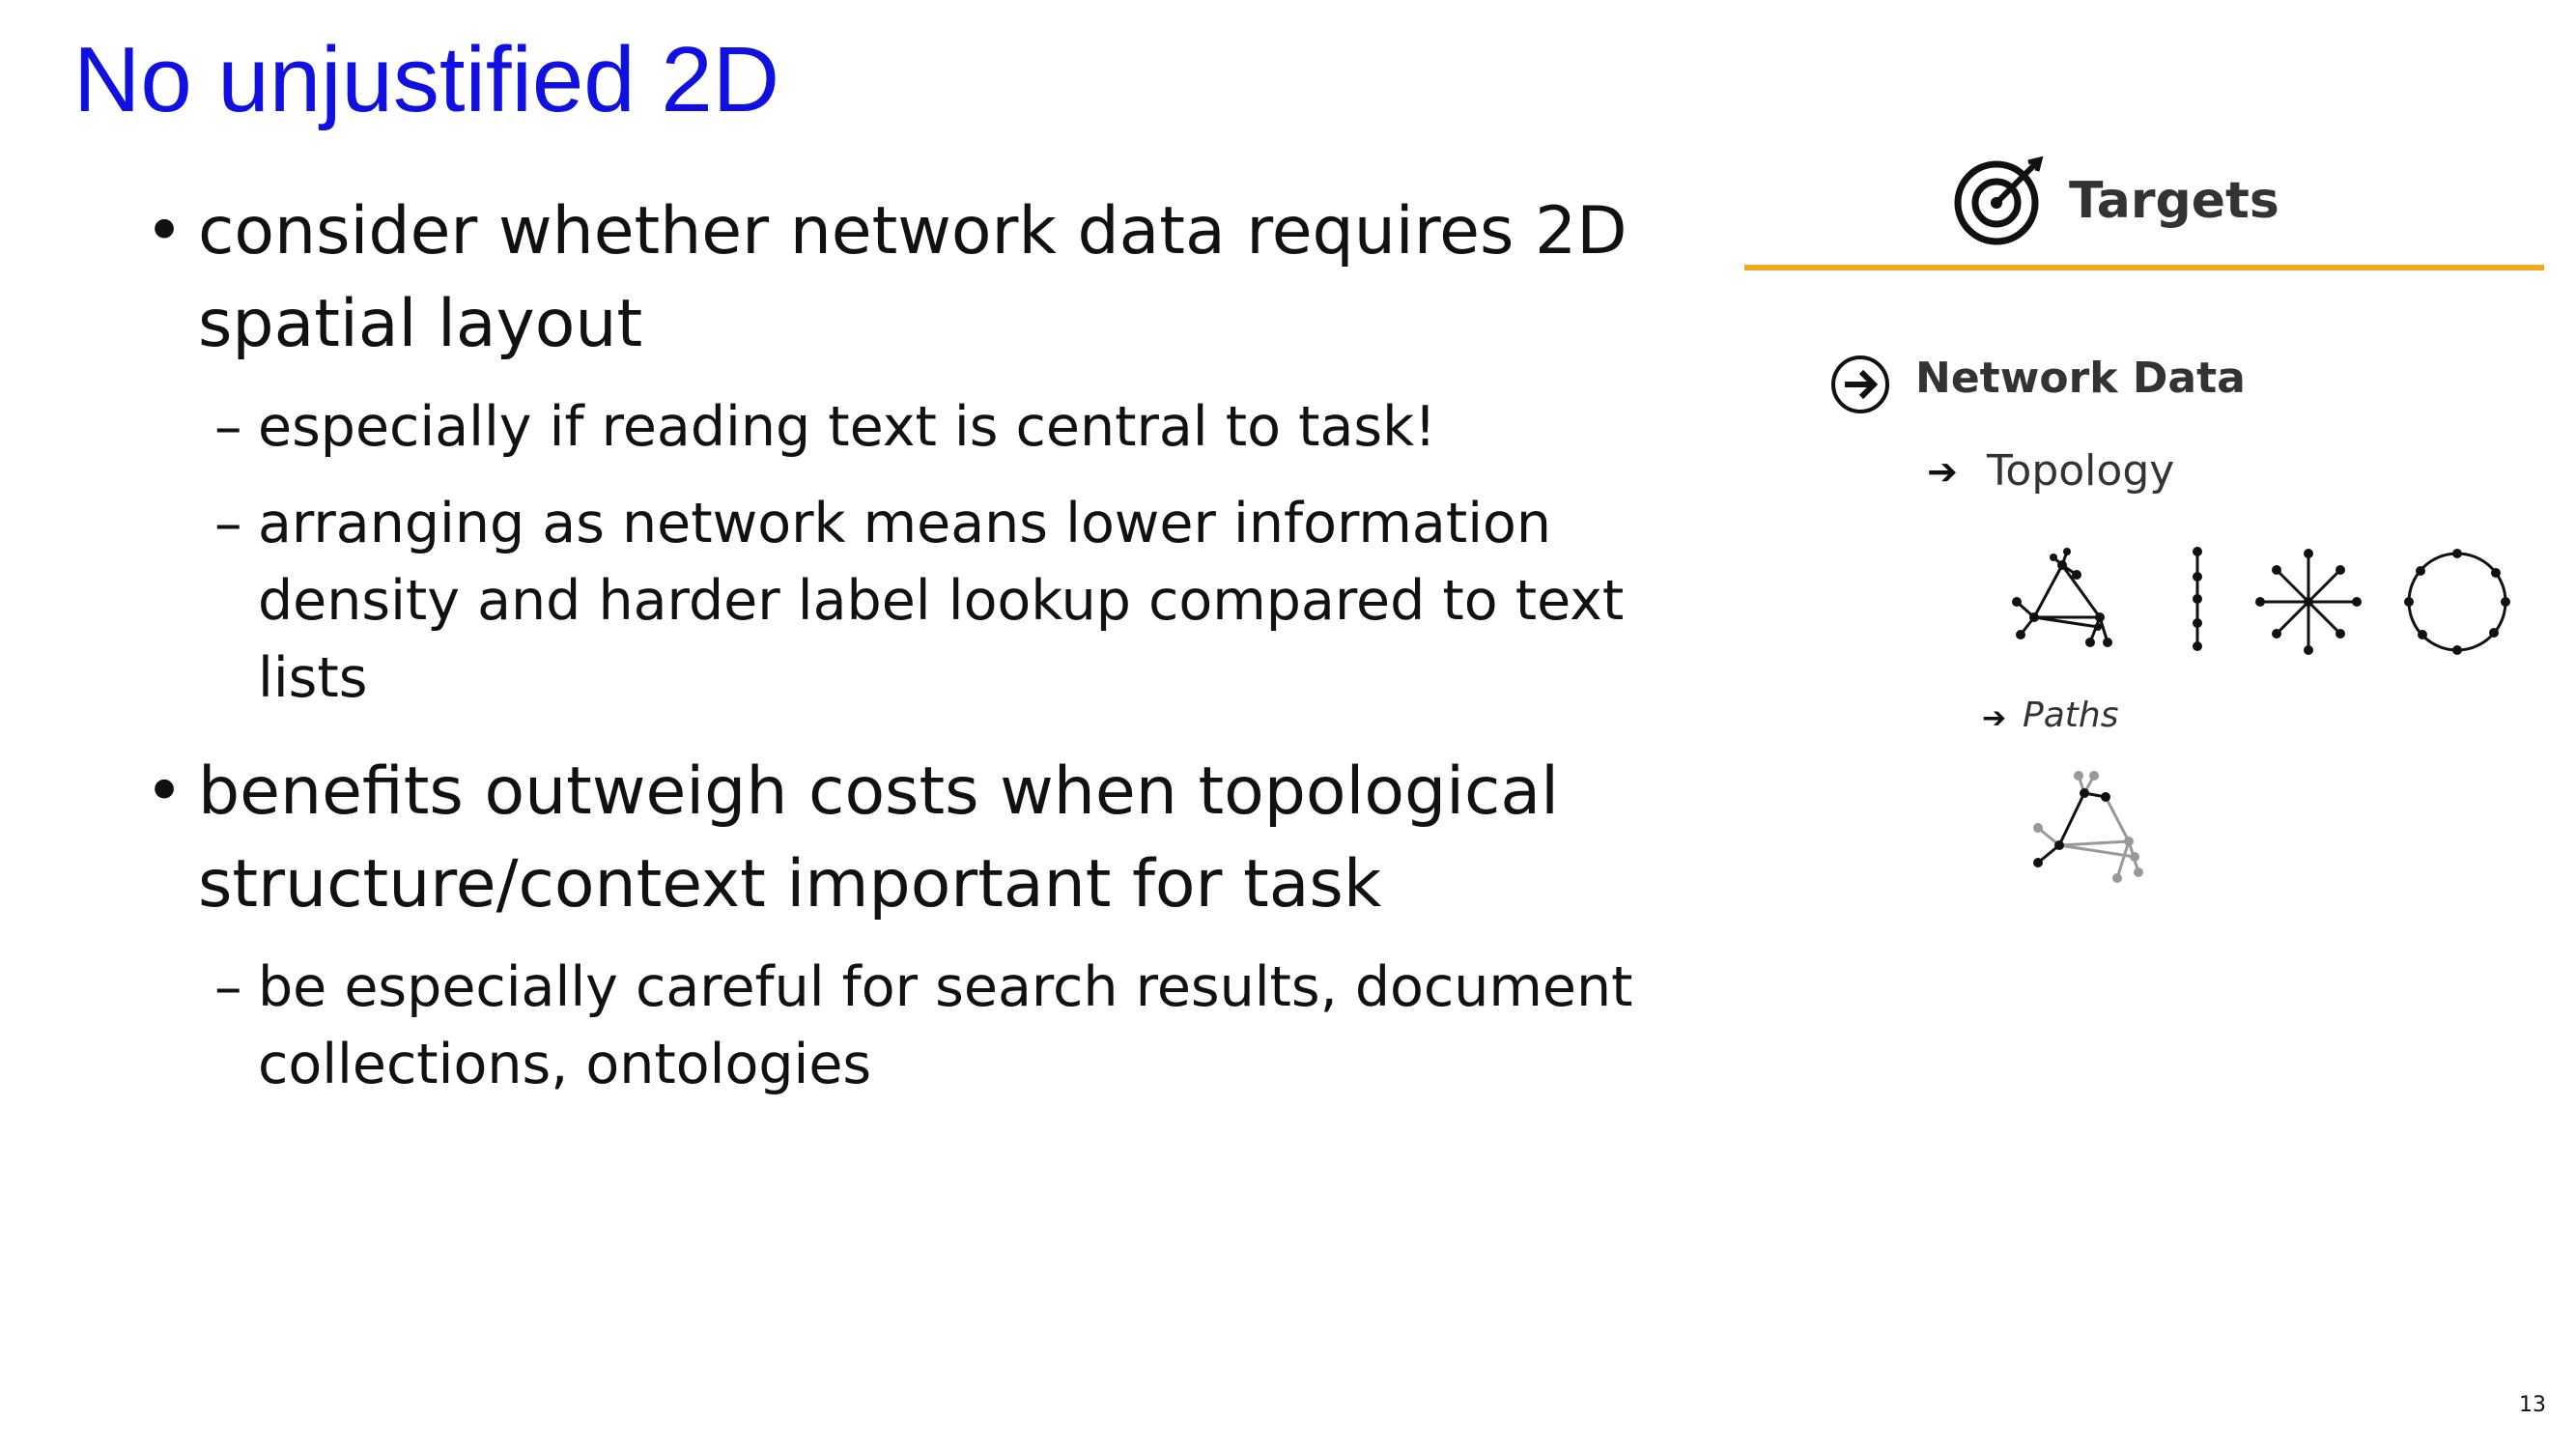 The image size is (2576, 1449). I want to click on accent-divider, so click(2144, 267).